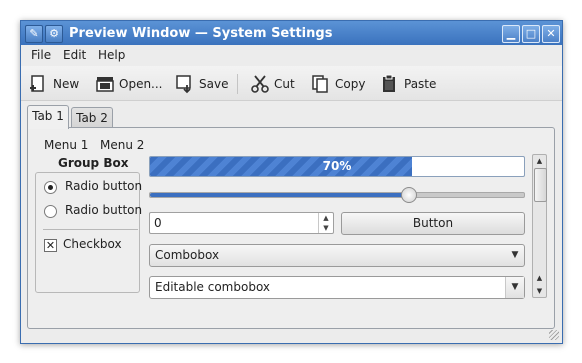 The image size is (582, 363). Describe the element at coordinates (66, 145) in the screenshot. I see `inner-menu-1: Menu 1` at that location.